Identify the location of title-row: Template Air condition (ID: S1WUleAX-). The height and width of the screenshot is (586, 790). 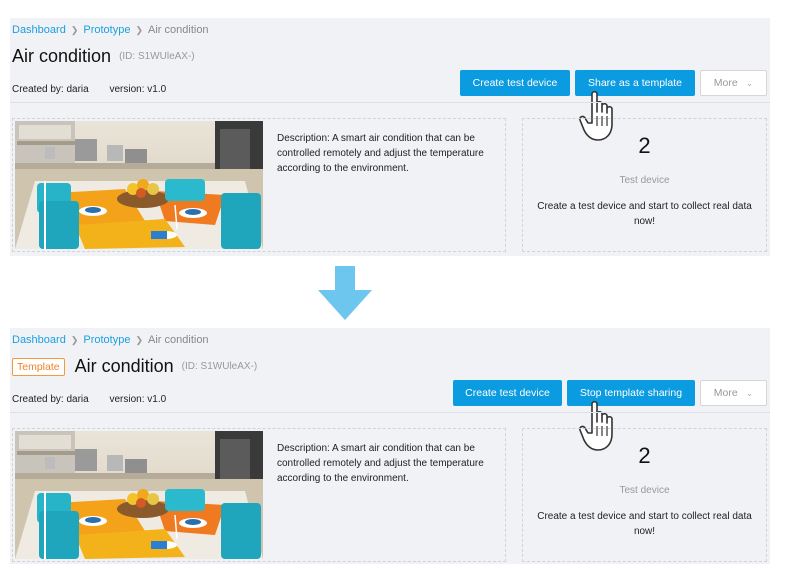
(134, 366).